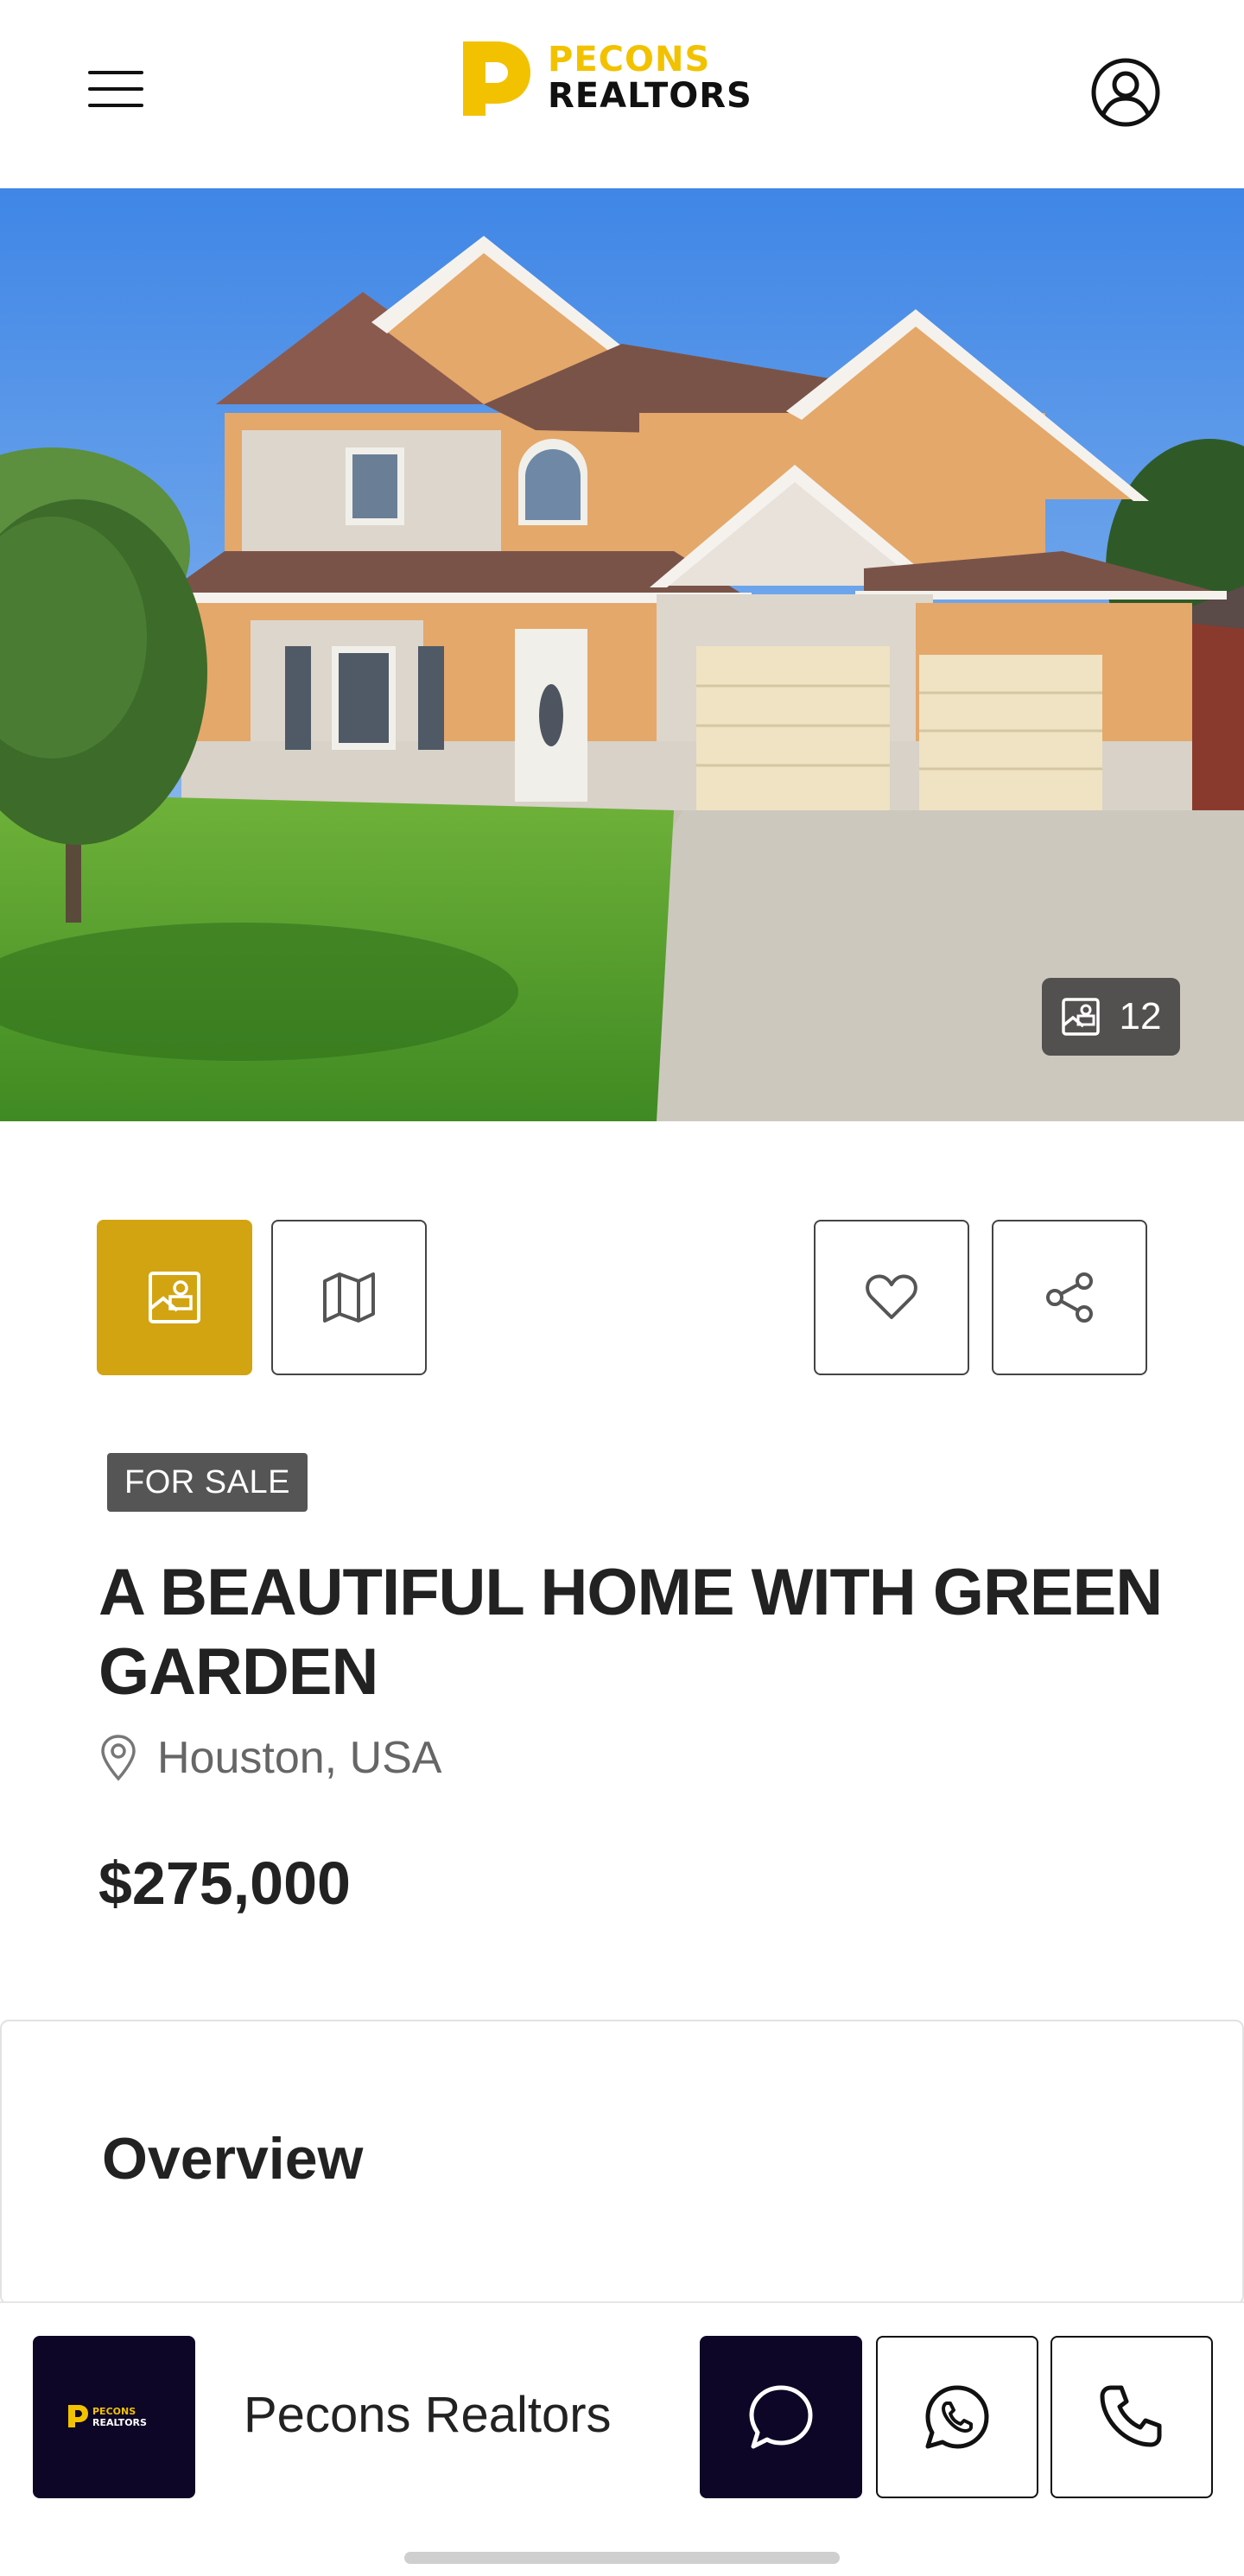 The width and height of the screenshot is (1244, 2576). What do you see at coordinates (1111, 1017) in the screenshot?
I see `photo-count-badge: 12` at bounding box center [1111, 1017].